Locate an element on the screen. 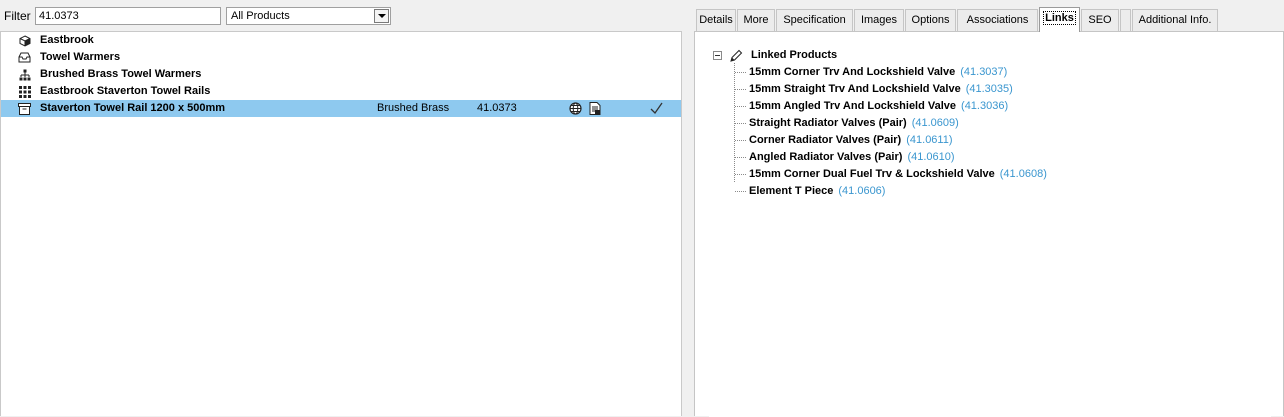  linked-product-code: (41.0609) is located at coordinates (935, 123).